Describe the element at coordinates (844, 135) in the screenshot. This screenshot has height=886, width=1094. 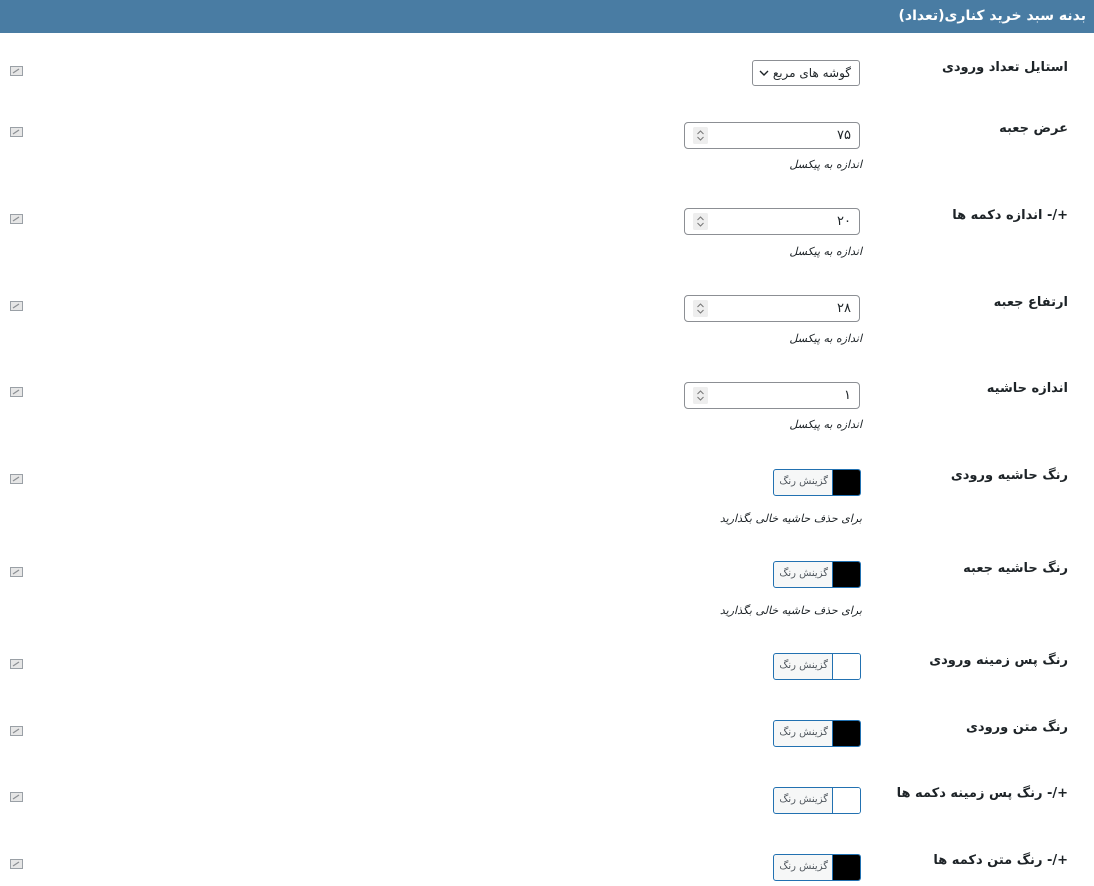
I see `input-value: ۷۵` at that location.